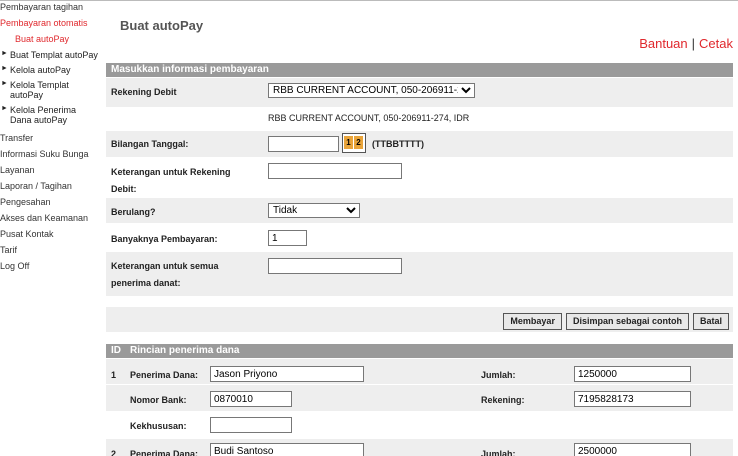  I want to click on action-buttons: Membayar Disimpan sebagai contoh Batal, so click(614, 320).